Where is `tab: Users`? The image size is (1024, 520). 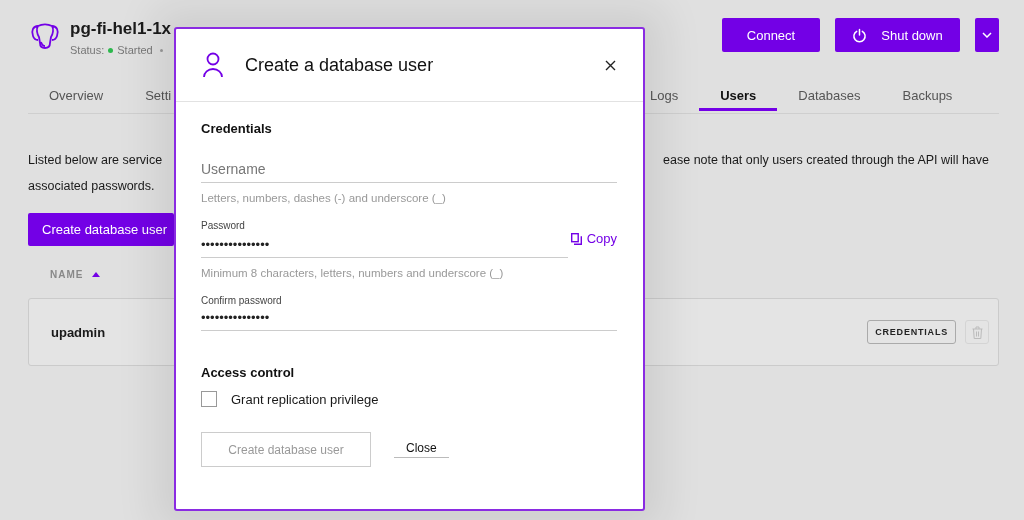 tab: Users is located at coordinates (738, 99).